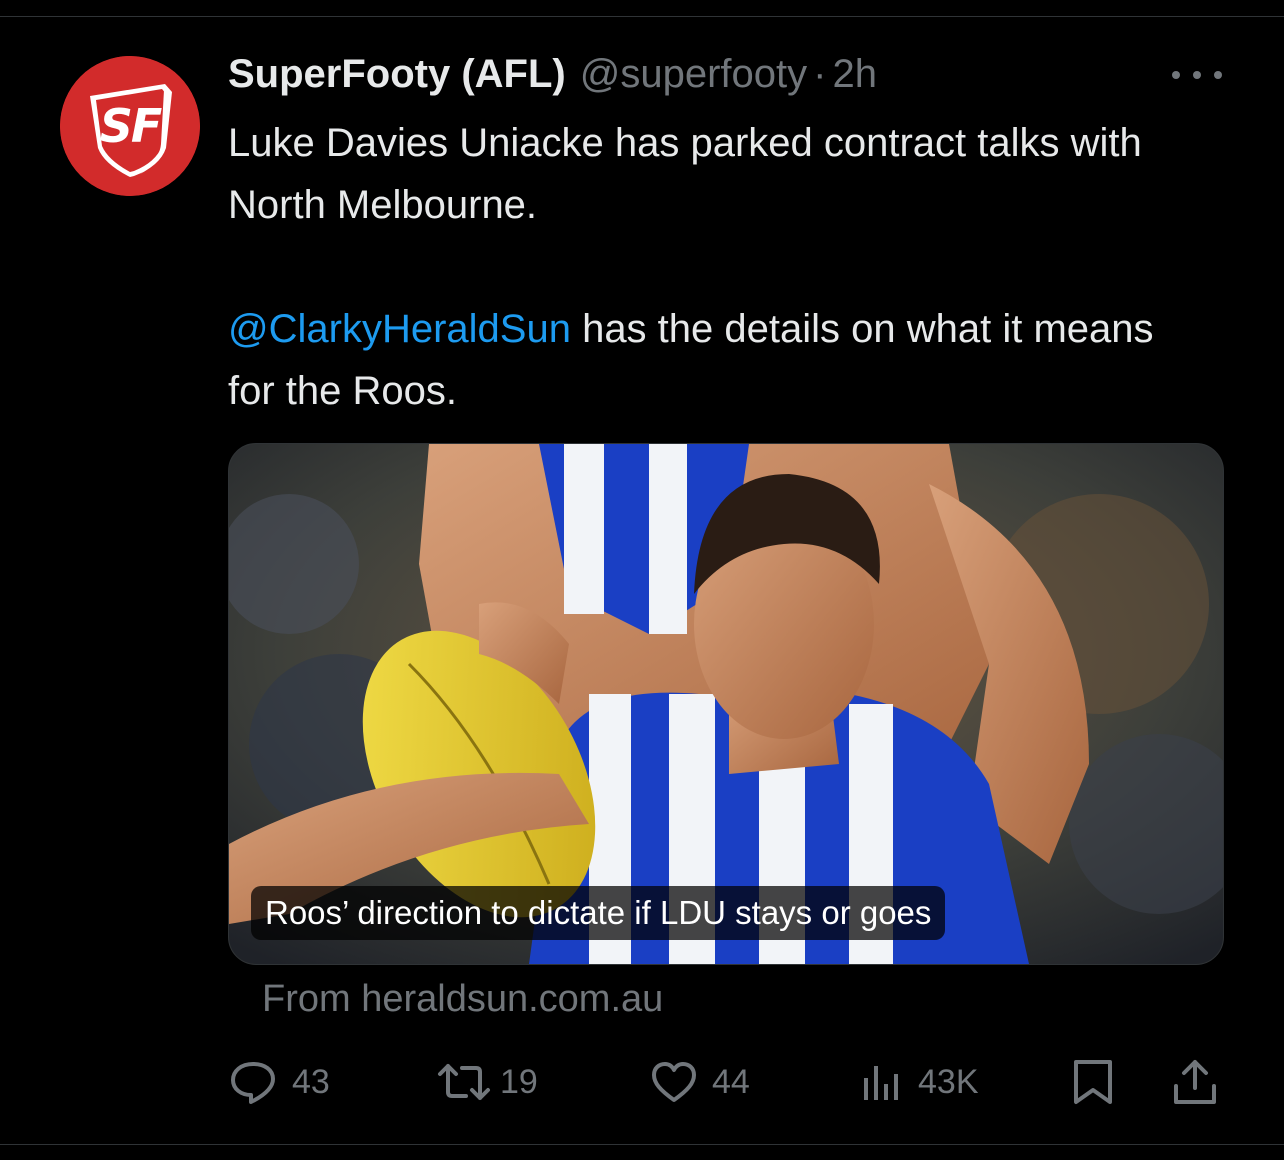 This screenshot has width=1284, height=1160. What do you see at coordinates (279, 1082) in the screenshot?
I see `reply-button: 43` at bounding box center [279, 1082].